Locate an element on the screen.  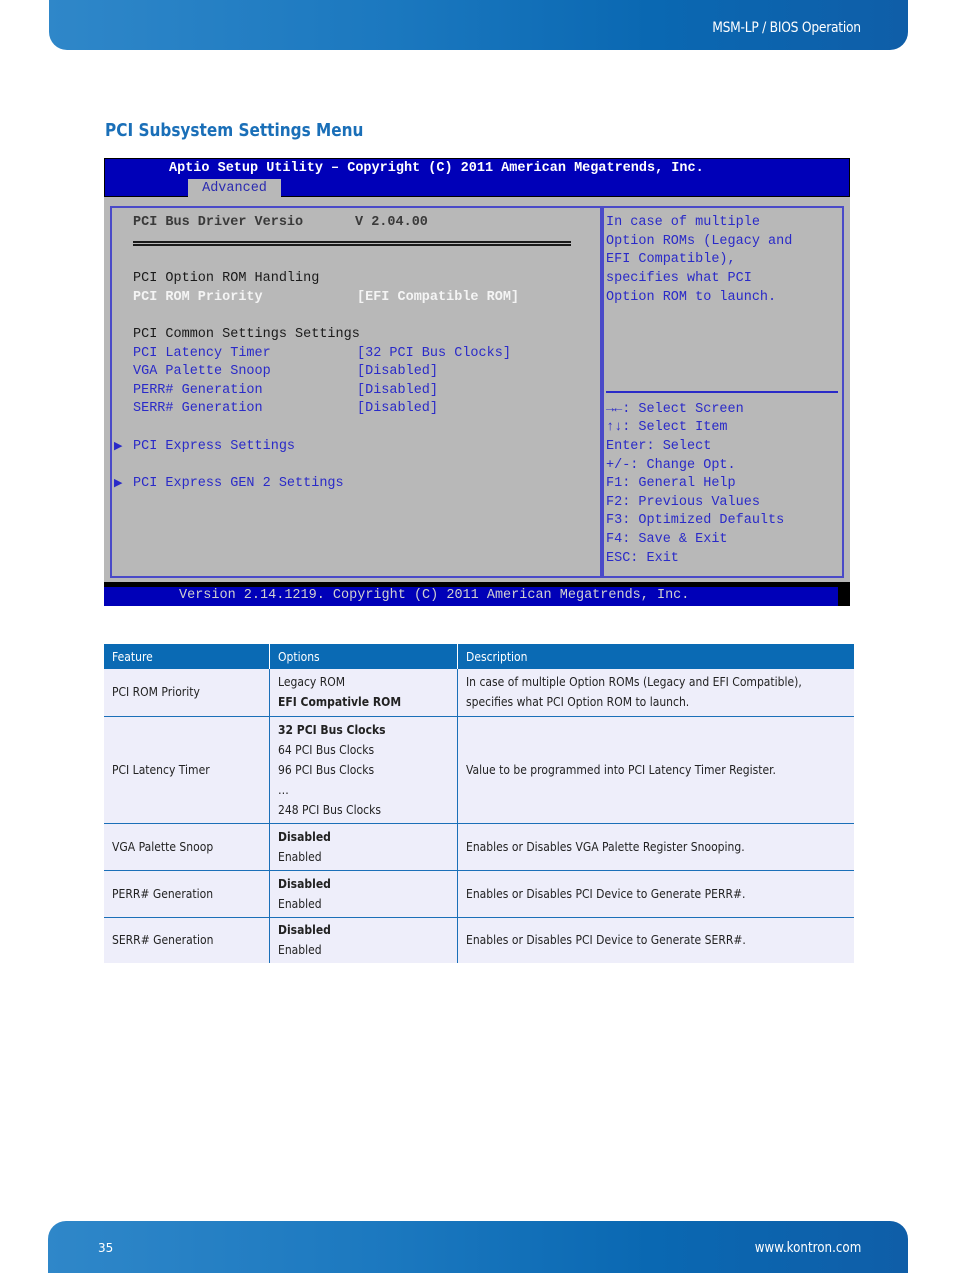
help-line: Option ROM to launch. is located at coordinates (691, 297).